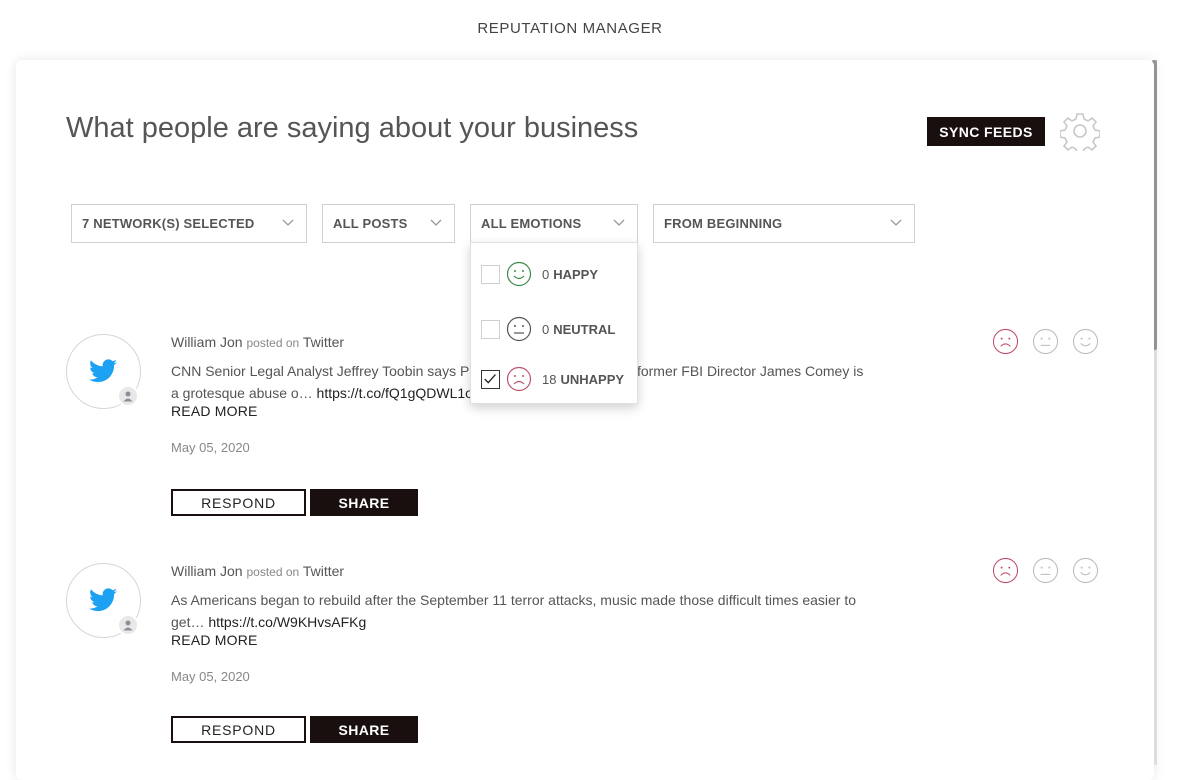 This screenshot has width=1192, height=780. Describe the element at coordinates (1080, 131) in the screenshot. I see `settings-gear-icon` at that location.